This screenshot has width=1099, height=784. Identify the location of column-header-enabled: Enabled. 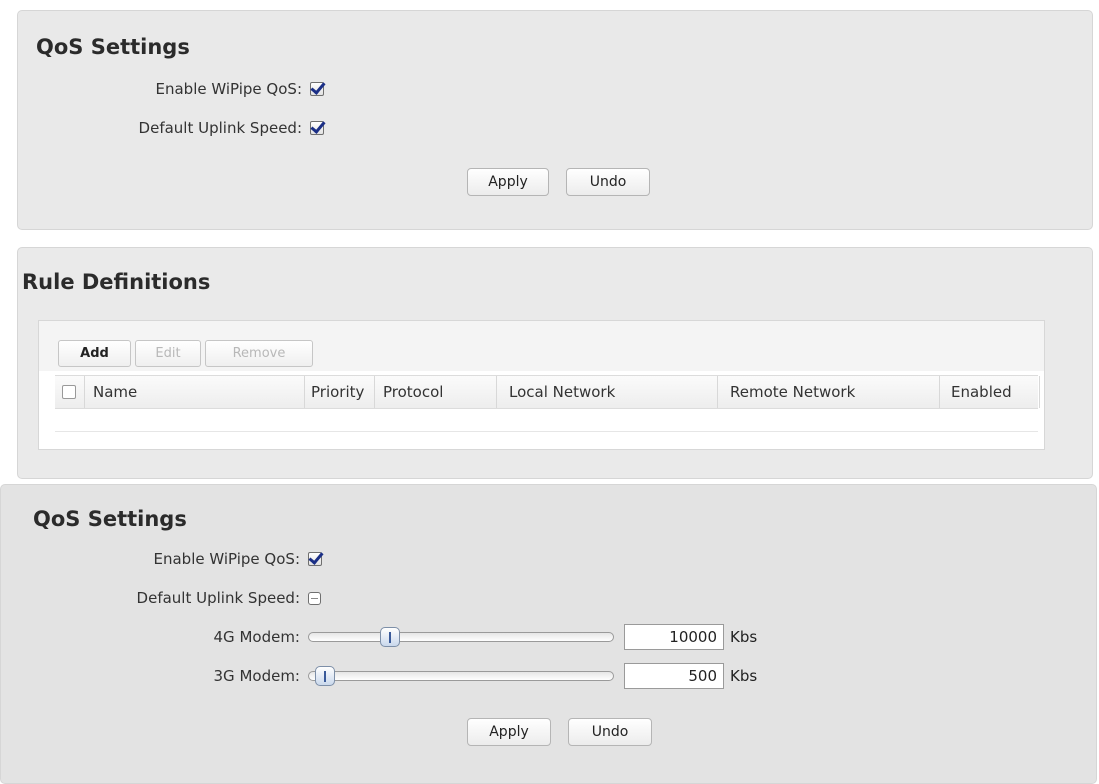
(990, 392).